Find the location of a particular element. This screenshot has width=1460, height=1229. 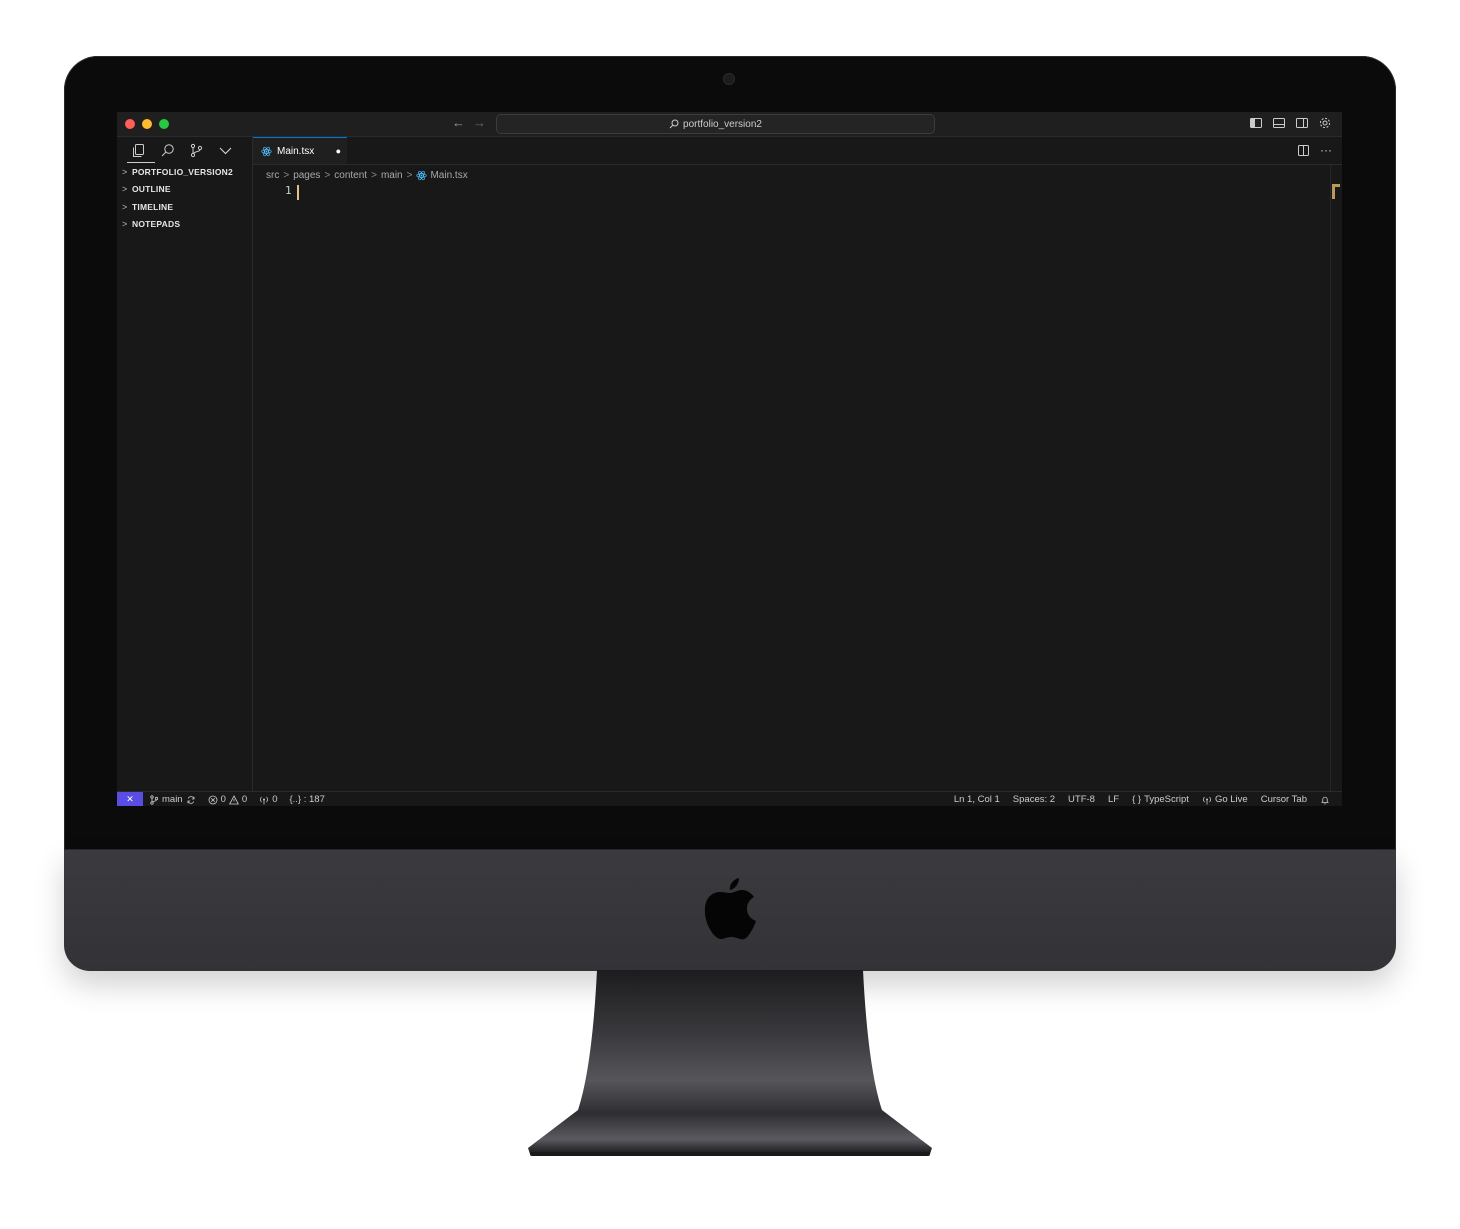

tab-main-tsx: Main.tsx ● is located at coordinates (300, 150).